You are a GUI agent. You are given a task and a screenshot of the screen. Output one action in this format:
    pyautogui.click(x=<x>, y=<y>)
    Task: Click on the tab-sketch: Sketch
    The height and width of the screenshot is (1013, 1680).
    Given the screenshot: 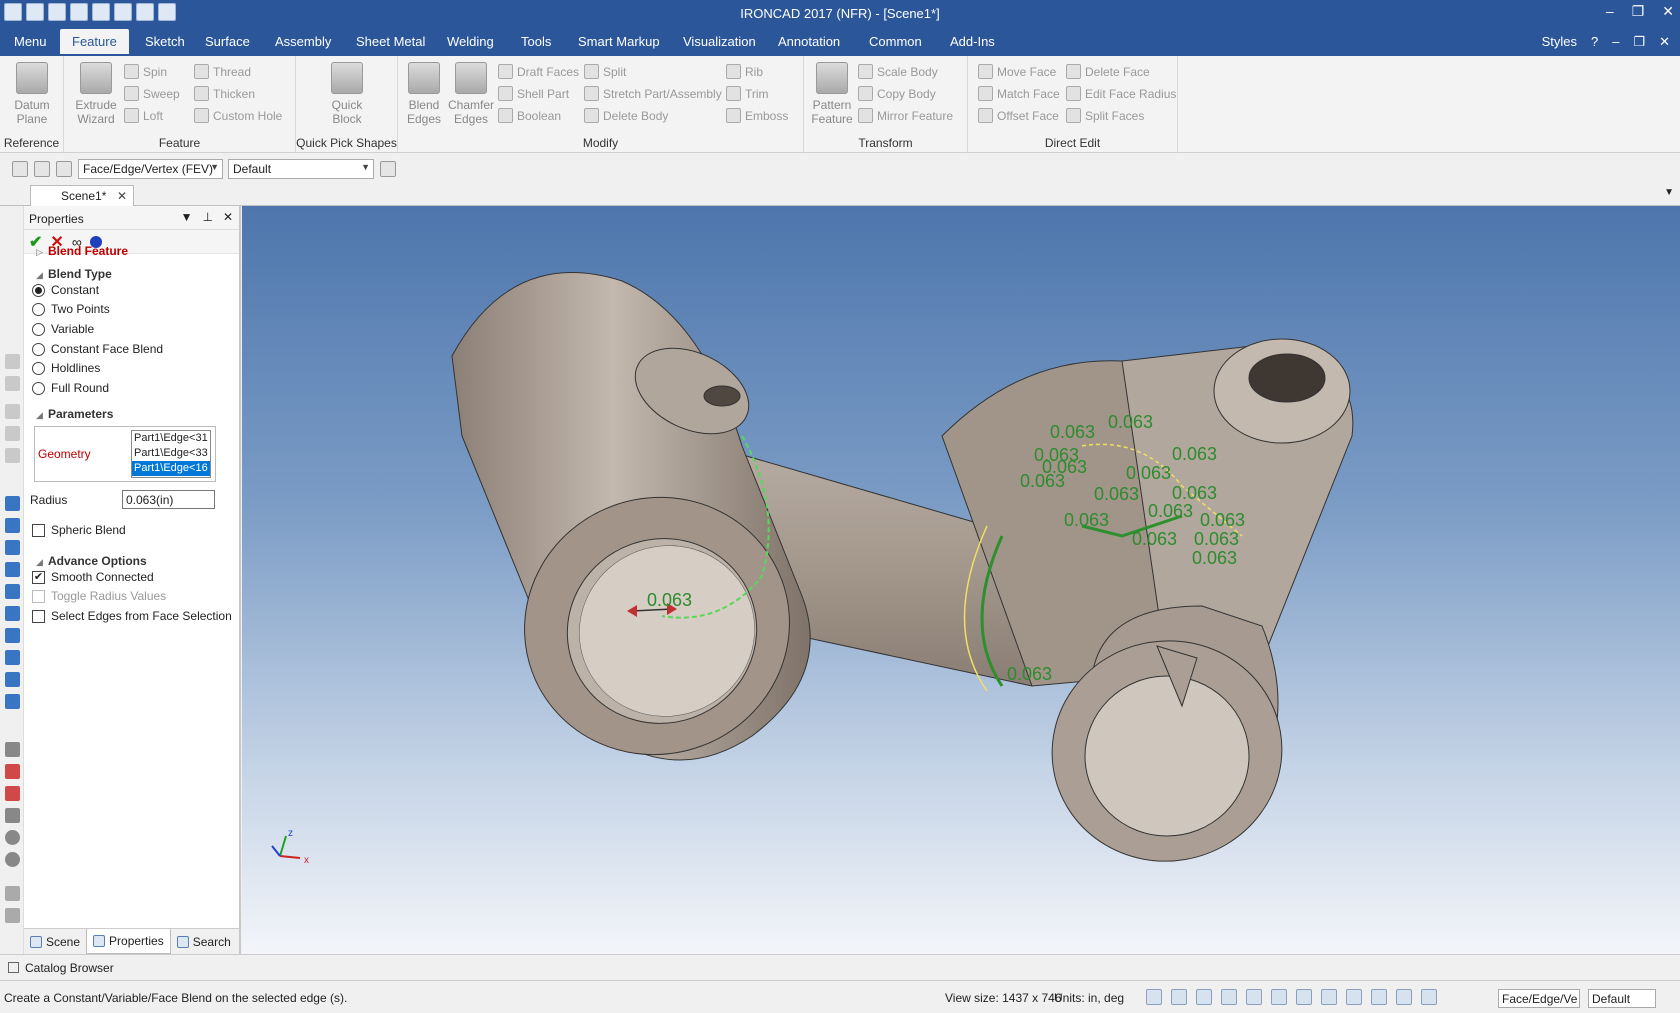 What is the action you would take?
    pyautogui.click(x=165, y=41)
    